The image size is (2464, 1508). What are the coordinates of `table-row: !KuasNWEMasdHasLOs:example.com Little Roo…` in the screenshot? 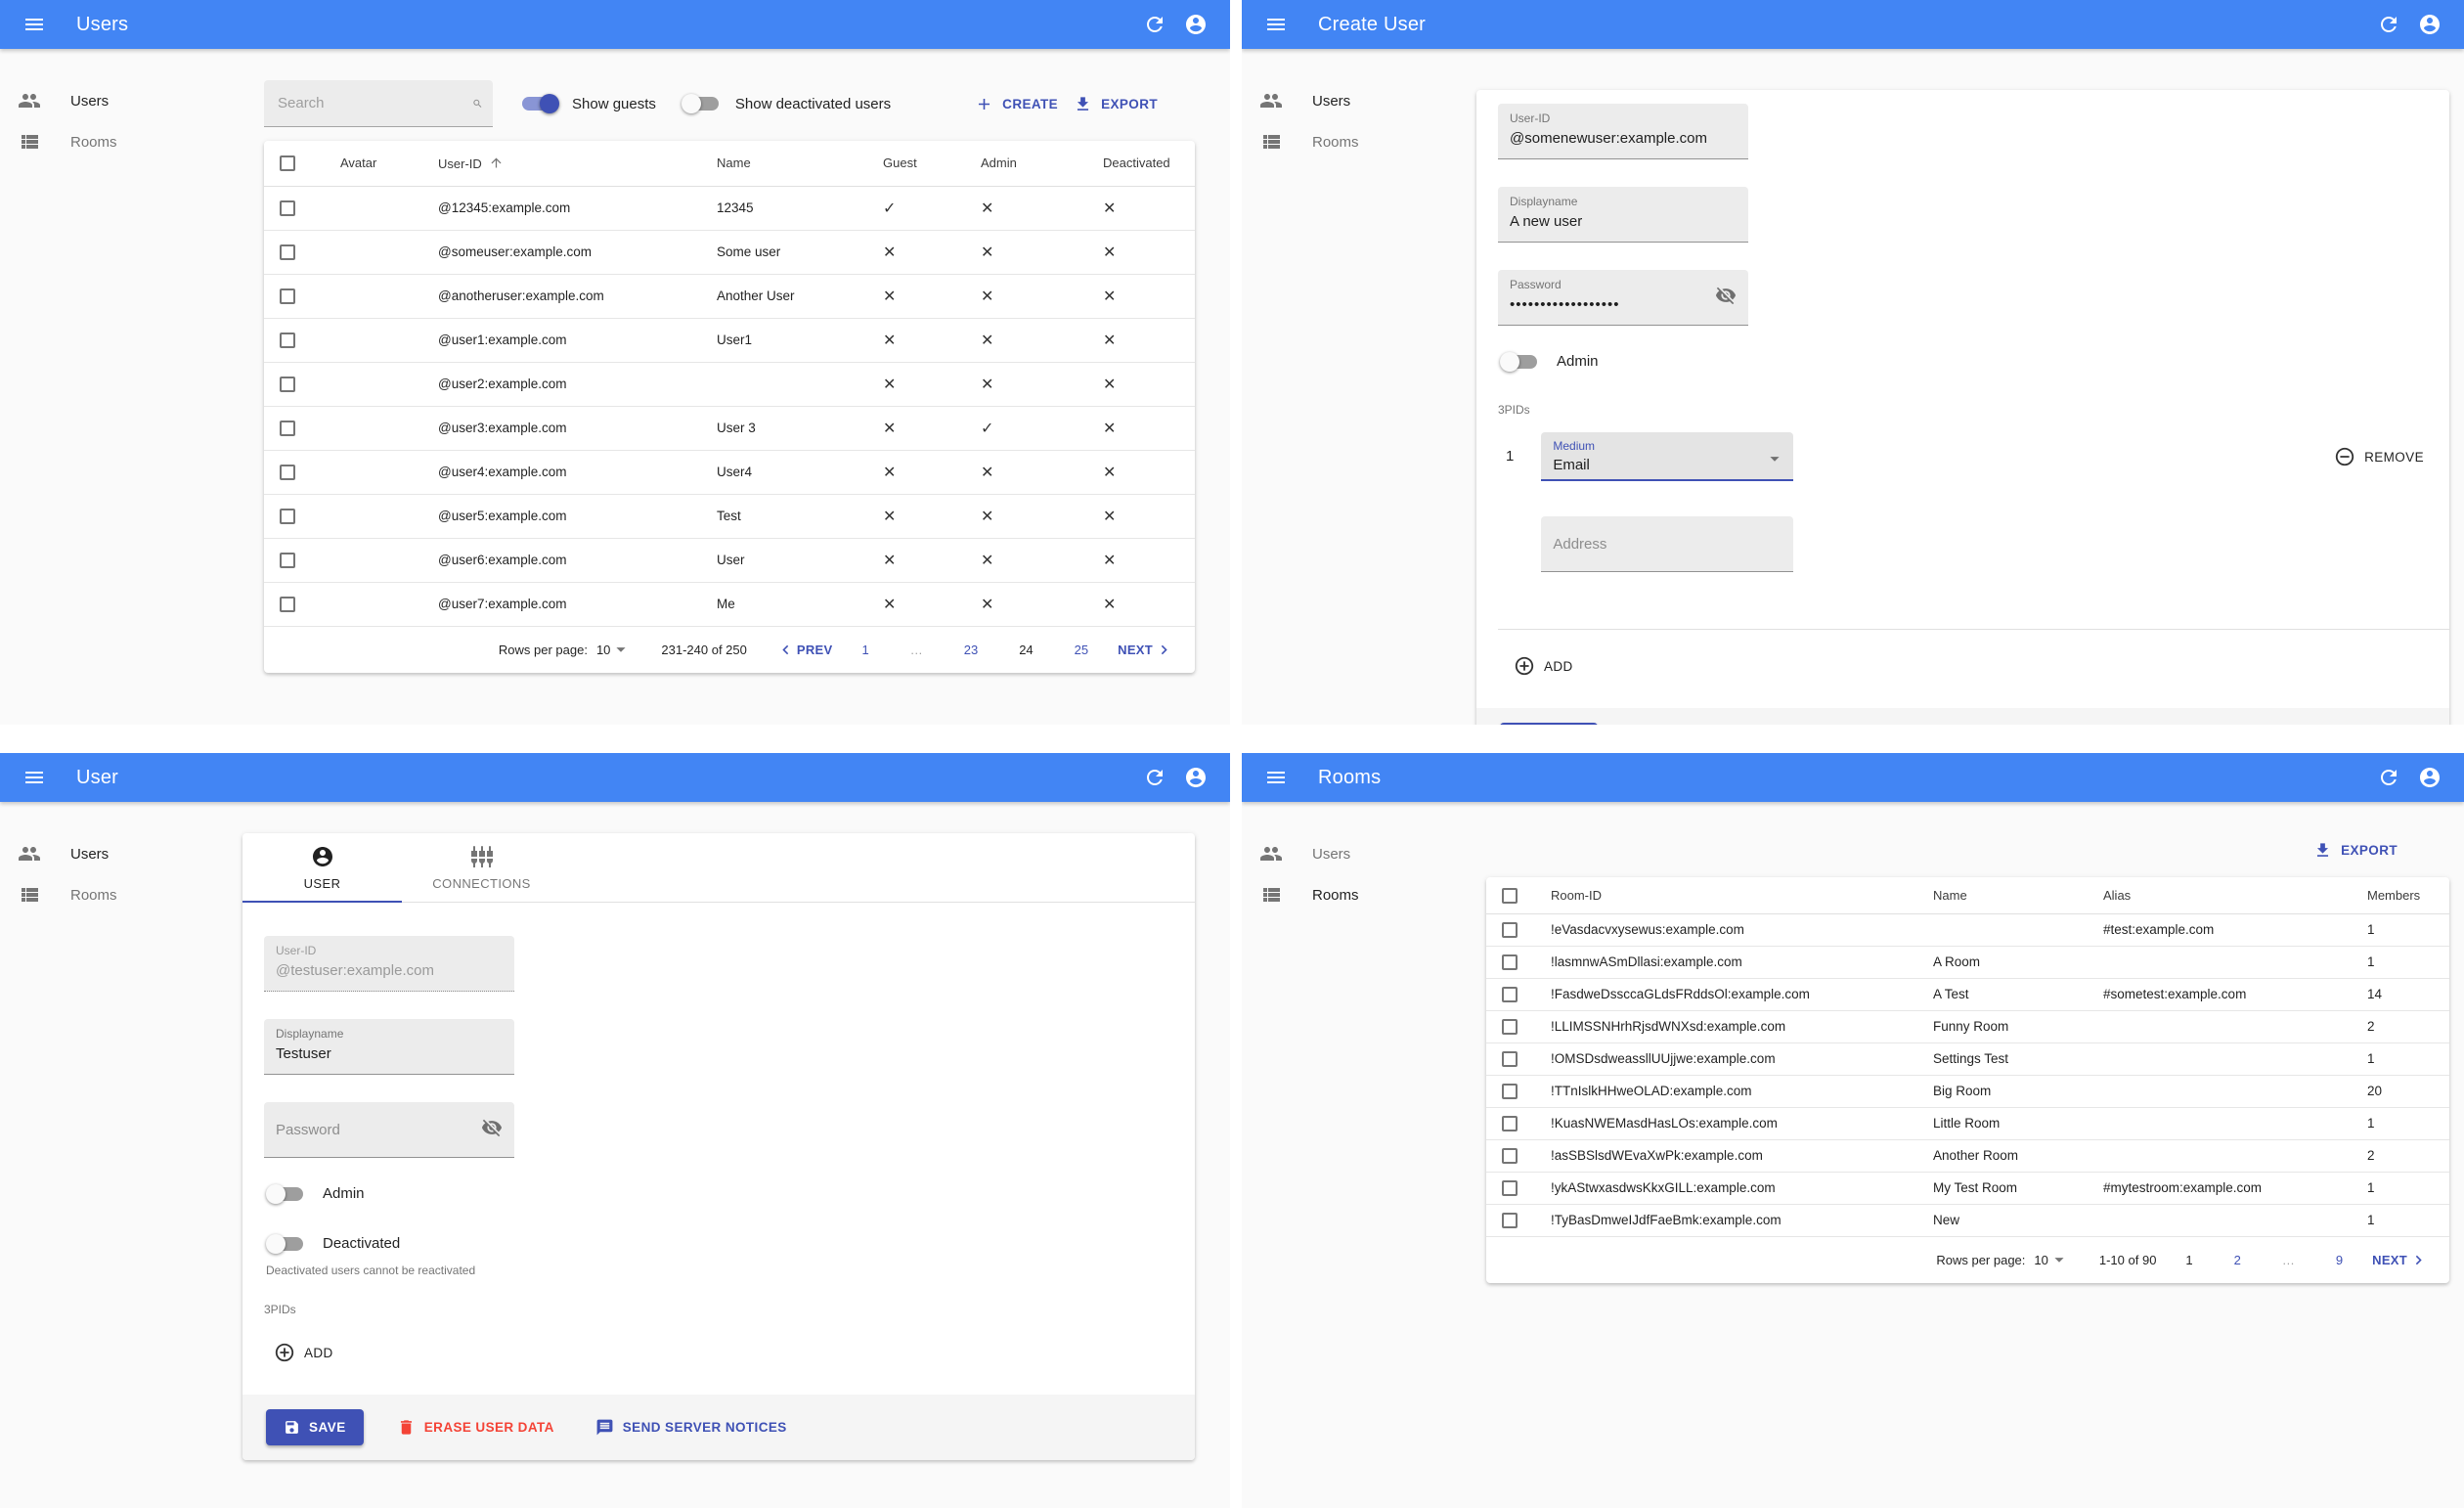 It's located at (1967, 1123).